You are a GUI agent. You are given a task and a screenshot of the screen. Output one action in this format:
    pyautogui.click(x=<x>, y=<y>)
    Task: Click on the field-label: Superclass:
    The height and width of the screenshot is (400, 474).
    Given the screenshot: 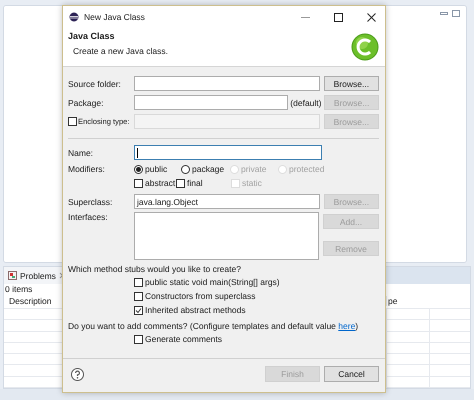 What is the action you would take?
    pyautogui.click(x=91, y=201)
    